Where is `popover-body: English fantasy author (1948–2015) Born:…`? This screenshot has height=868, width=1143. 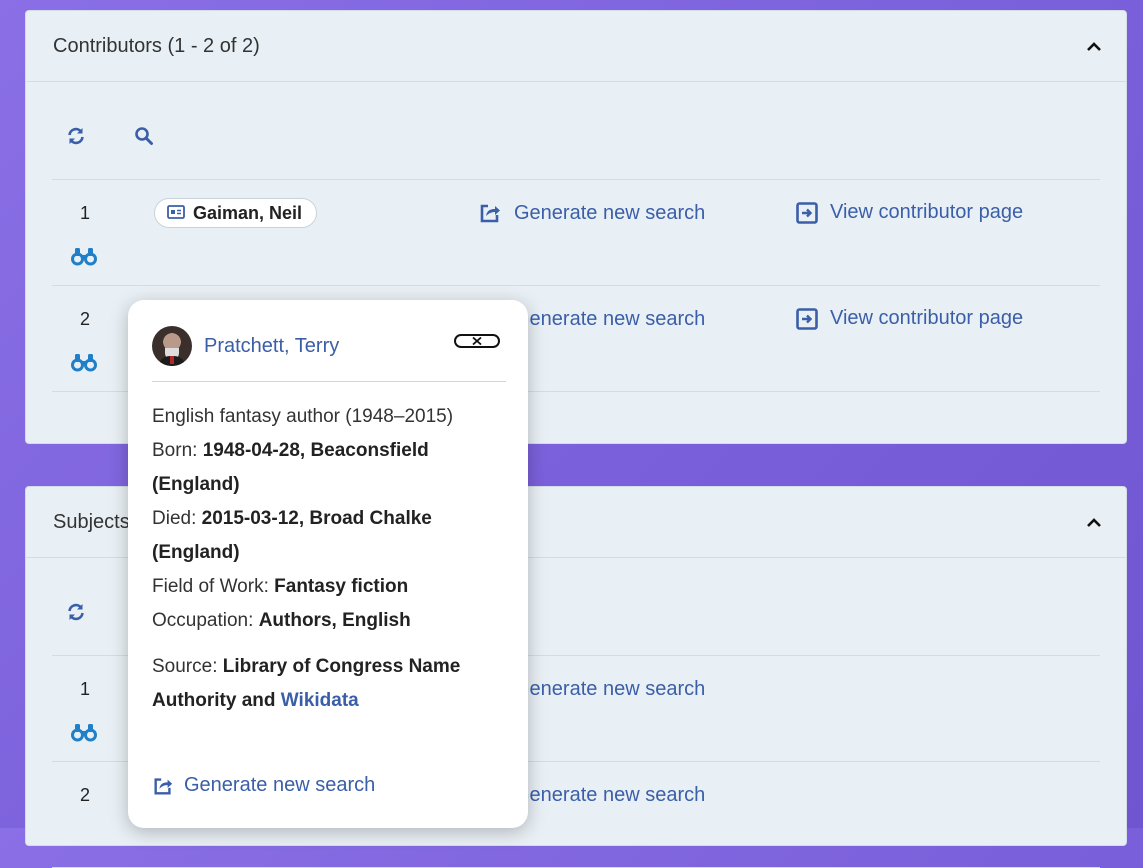
popover-body: English fantasy author (1948–2015) Born:… is located at coordinates (327, 559).